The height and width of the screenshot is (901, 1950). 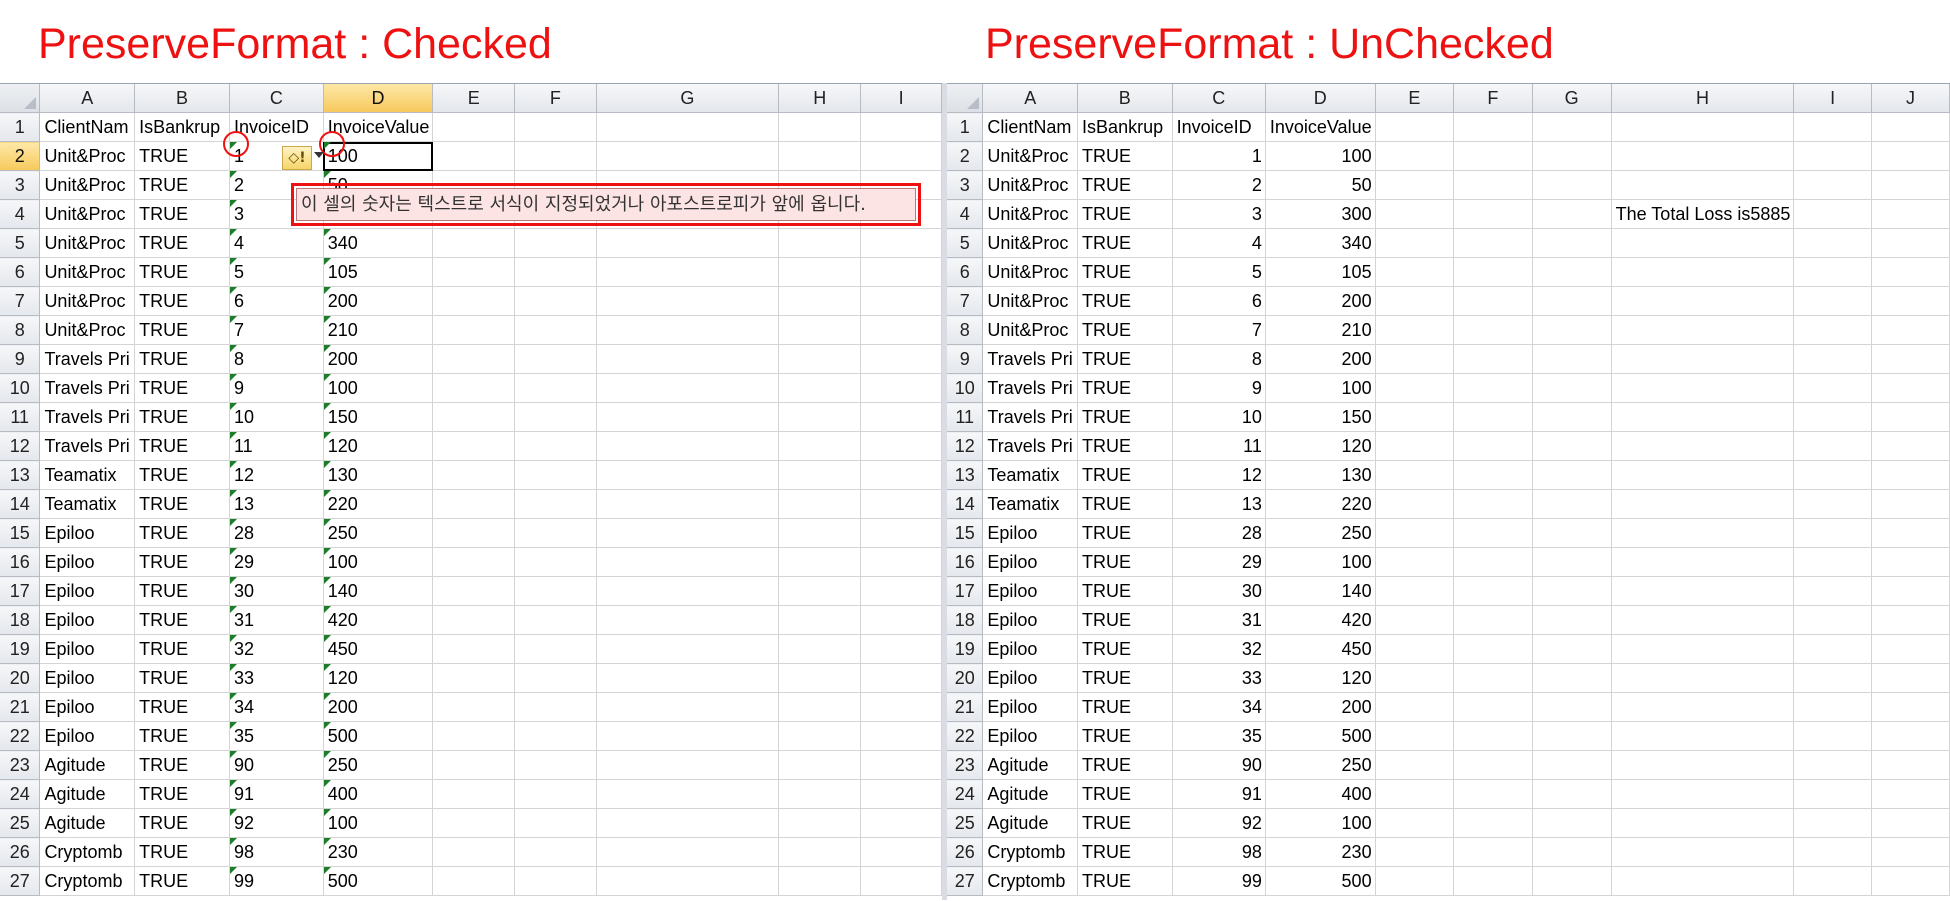 I want to click on cell-b25: TRUE, so click(x=182, y=823).